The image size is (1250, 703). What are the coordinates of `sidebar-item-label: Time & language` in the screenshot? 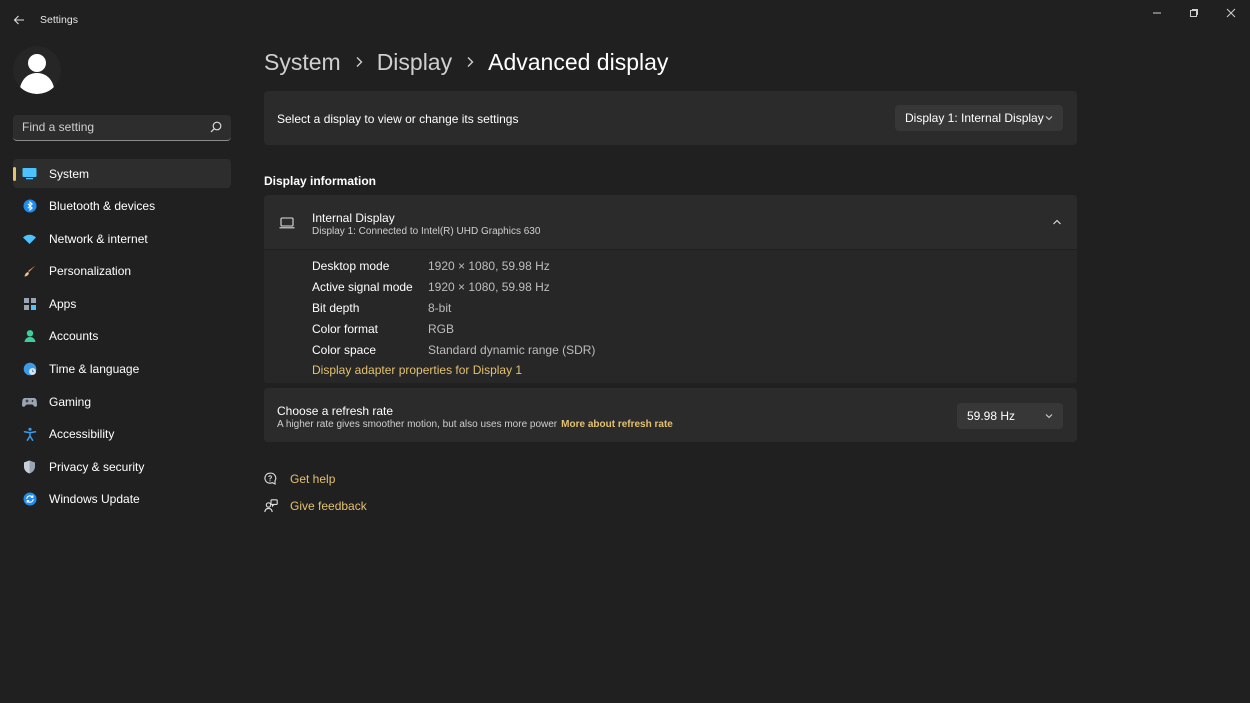 It's located at (94, 369).